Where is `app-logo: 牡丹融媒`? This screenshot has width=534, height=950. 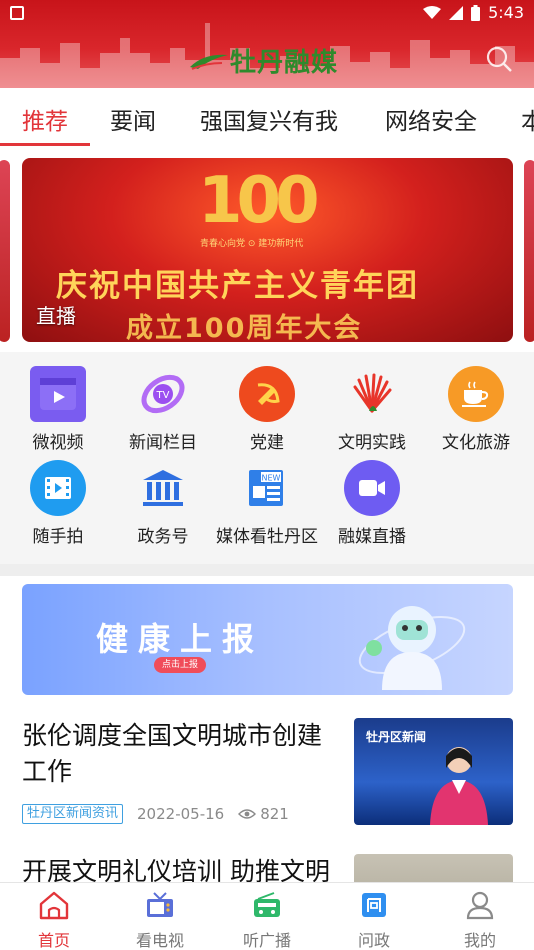
app-logo: 牡丹融媒 is located at coordinates (263, 60).